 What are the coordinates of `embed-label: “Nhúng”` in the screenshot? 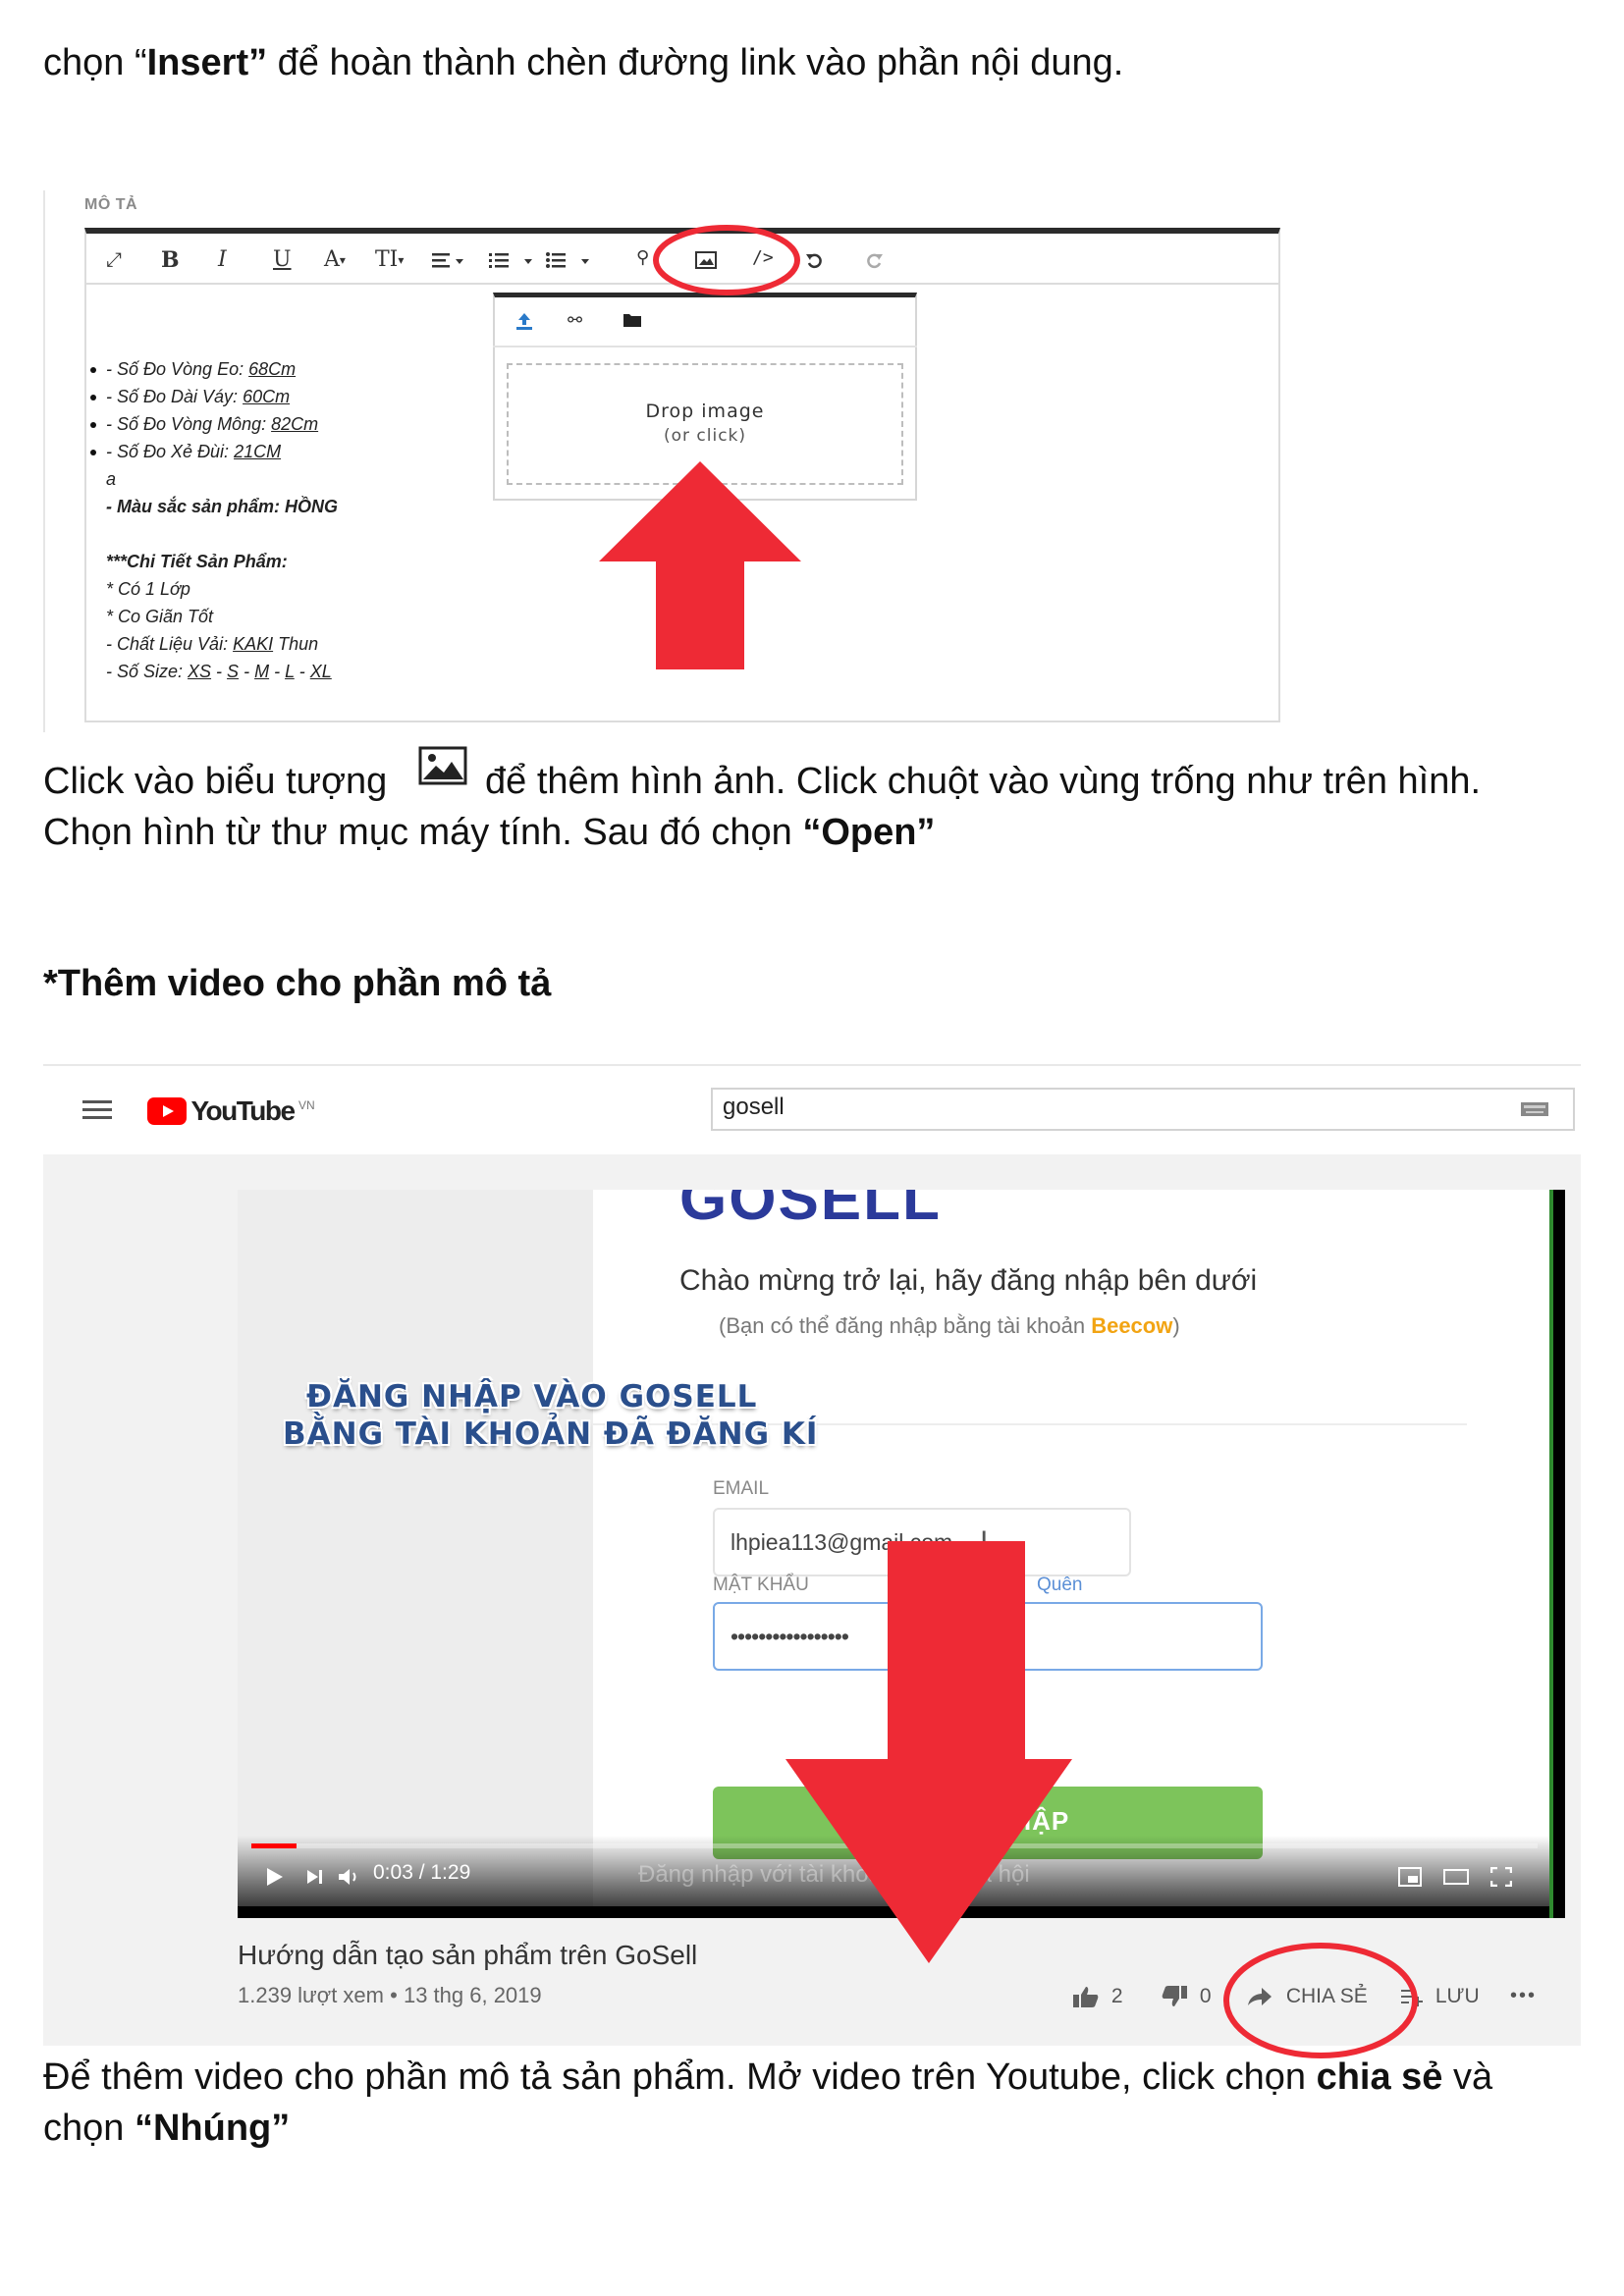 It's located at (212, 2128).